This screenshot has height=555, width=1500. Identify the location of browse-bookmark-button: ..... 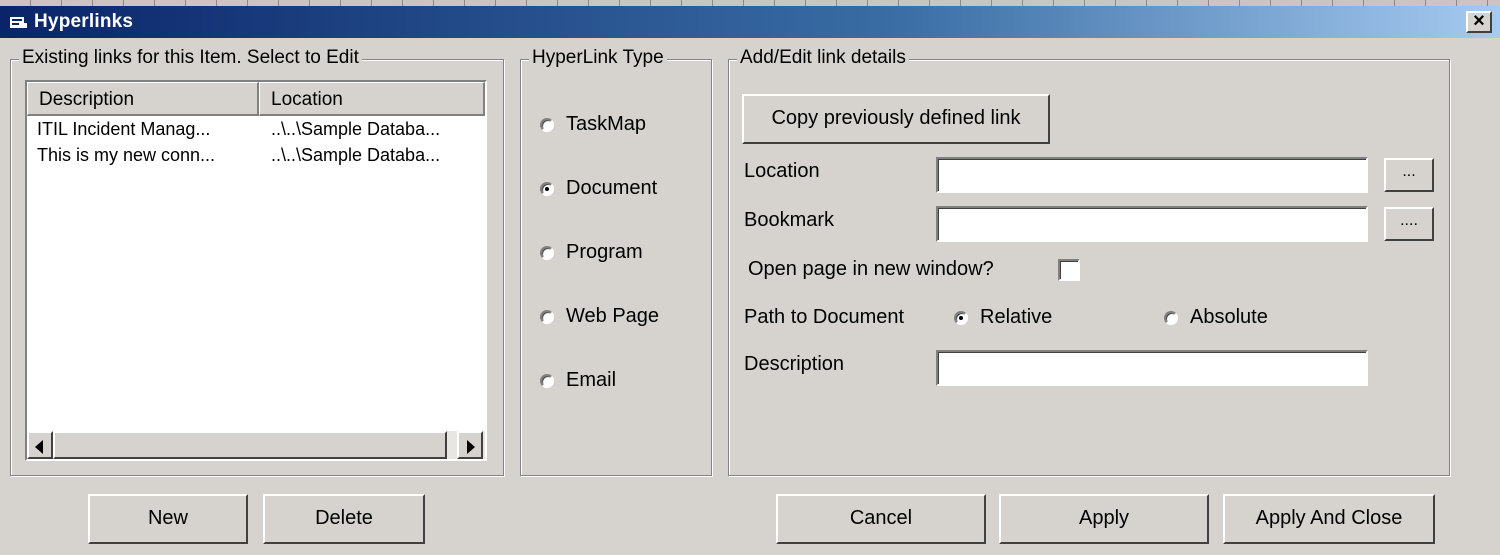
(1409, 224).